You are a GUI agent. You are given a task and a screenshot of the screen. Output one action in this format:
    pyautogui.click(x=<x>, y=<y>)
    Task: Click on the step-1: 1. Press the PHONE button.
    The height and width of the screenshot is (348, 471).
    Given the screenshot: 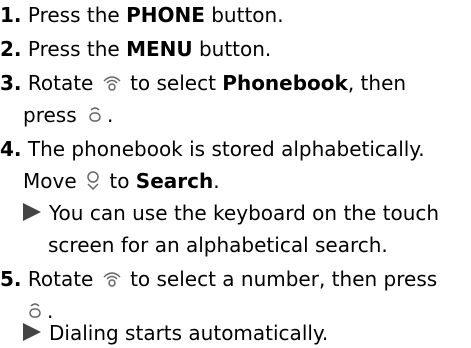 What is the action you would take?
    pyautogui.click(x=142, y=15)
    